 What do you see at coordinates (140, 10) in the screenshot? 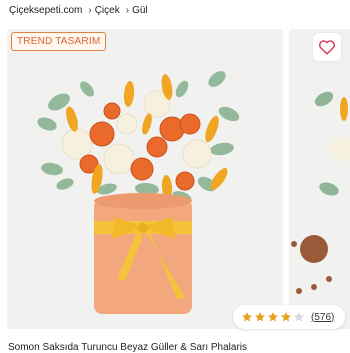
I see `breadcrumb-item-gul: Gül` at bounding box center [140, 10].